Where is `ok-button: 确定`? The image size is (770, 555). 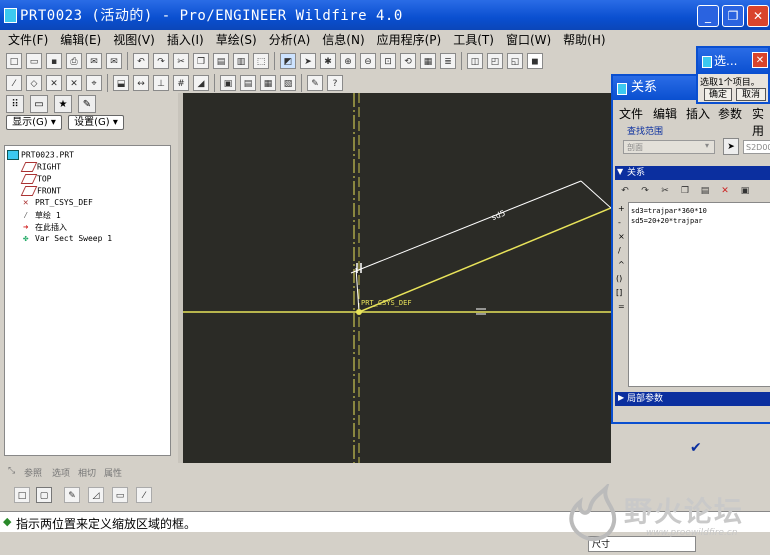
ok-button: 确定 is located at coordinates (718, 94).